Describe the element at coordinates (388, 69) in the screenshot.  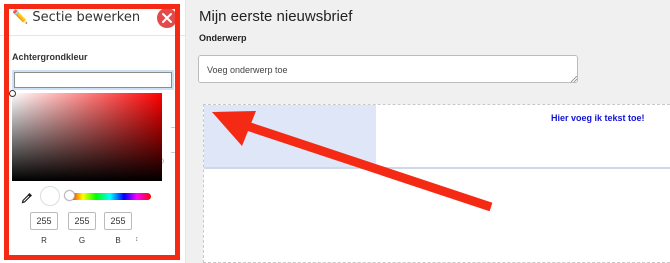
I see `subject-input` at that location.